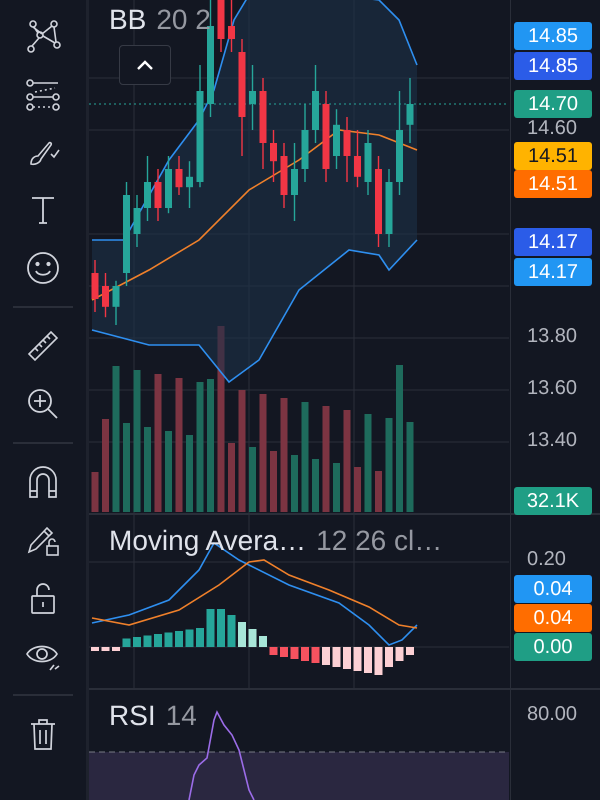 The height and width of the screenshot is (800, 600). Describe the element at coordinates (183, 20) in the screenshot. I see `indicator-params: 20 2` at that location.